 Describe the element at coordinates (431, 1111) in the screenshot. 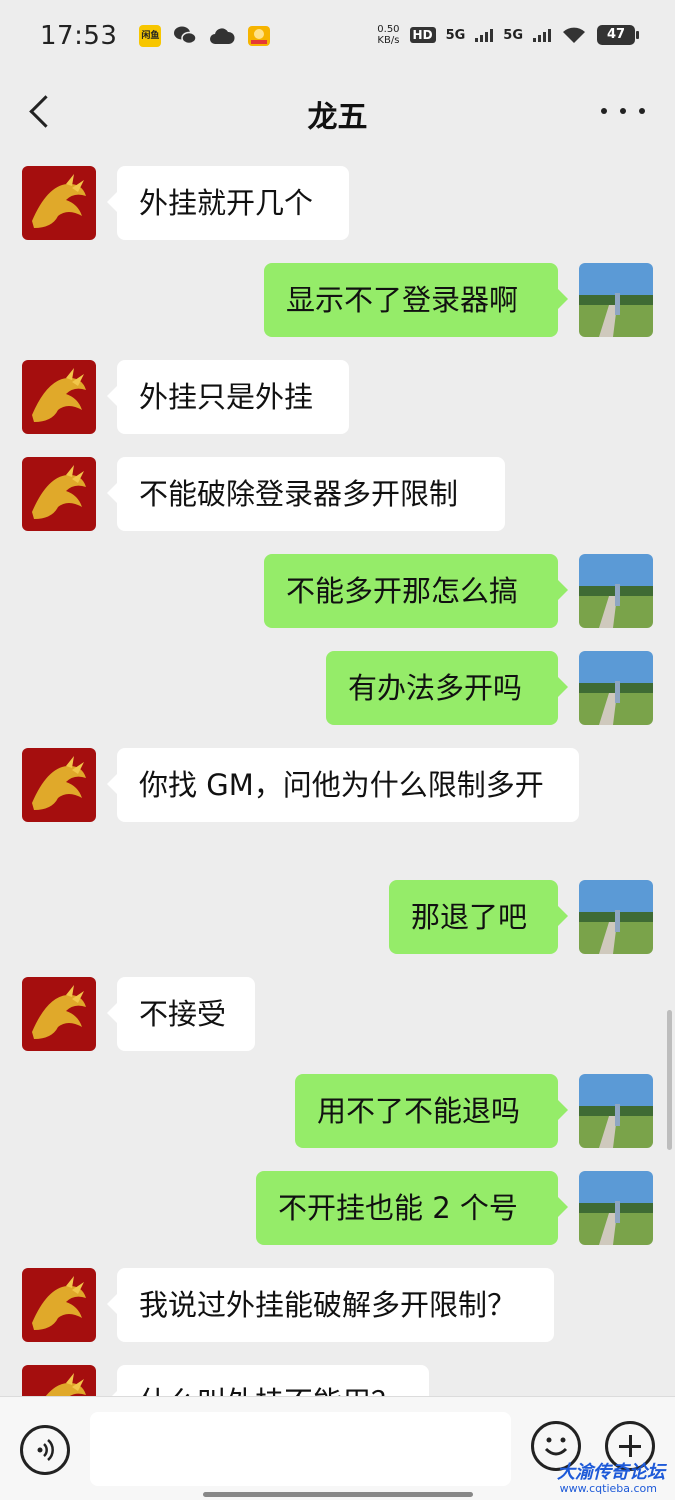

I see `message-bubble-sent: 用不了不能退吗` at that location.